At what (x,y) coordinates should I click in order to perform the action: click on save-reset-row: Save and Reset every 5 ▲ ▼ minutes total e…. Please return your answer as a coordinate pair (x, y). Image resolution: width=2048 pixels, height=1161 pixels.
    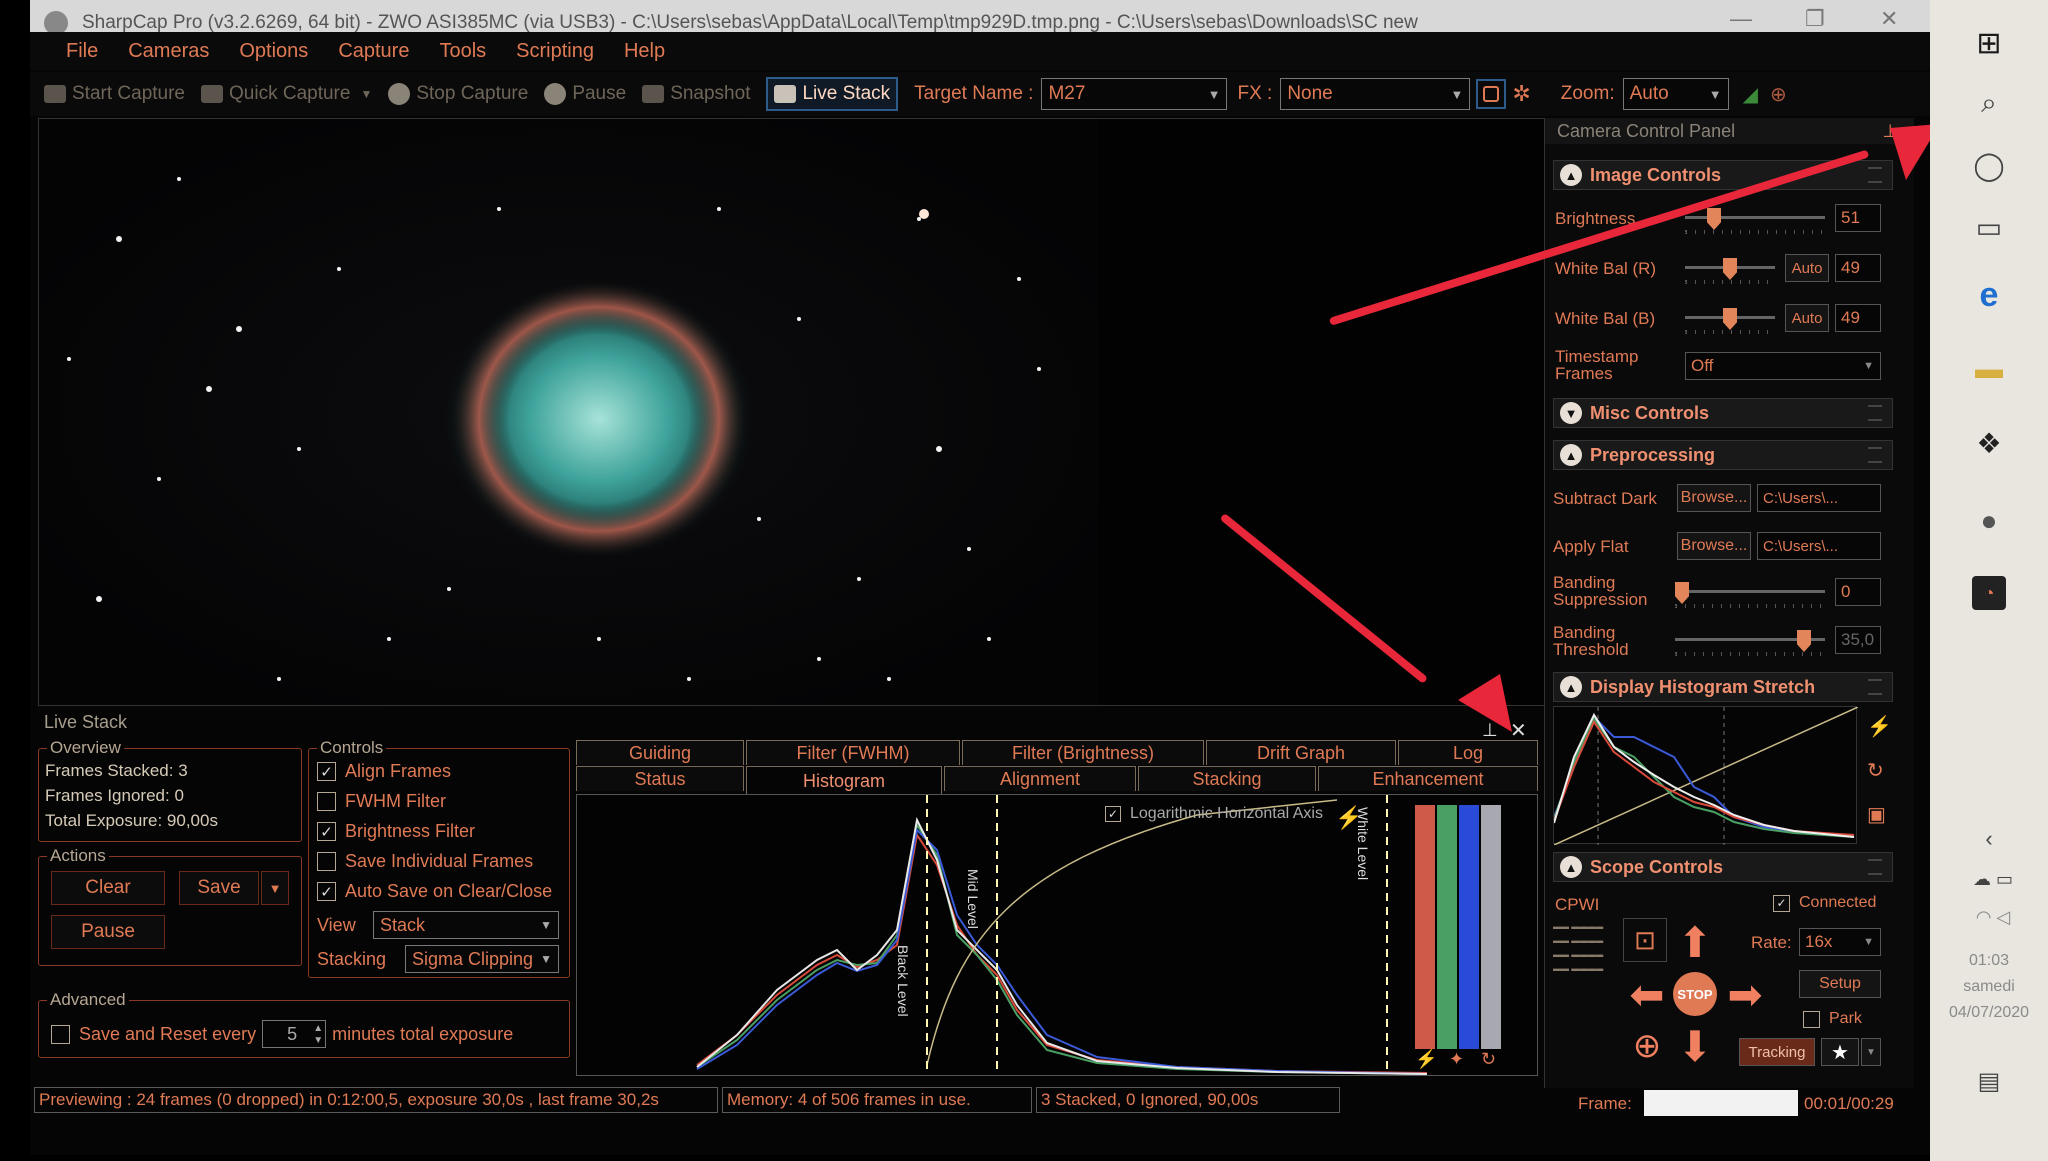
    Looking at the image, I should click on (282, 1034).